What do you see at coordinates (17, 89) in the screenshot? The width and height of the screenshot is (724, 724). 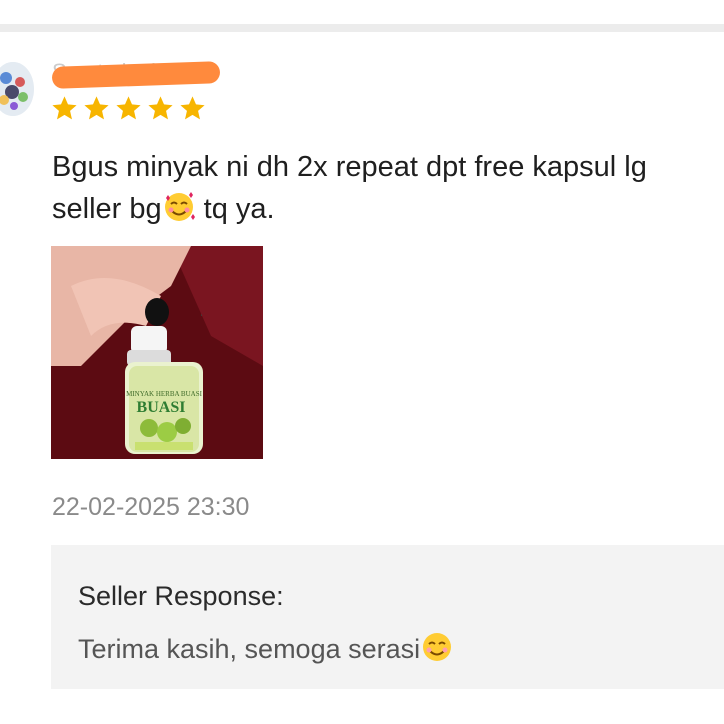 I see `avatar` at bounding box center [17, 89].